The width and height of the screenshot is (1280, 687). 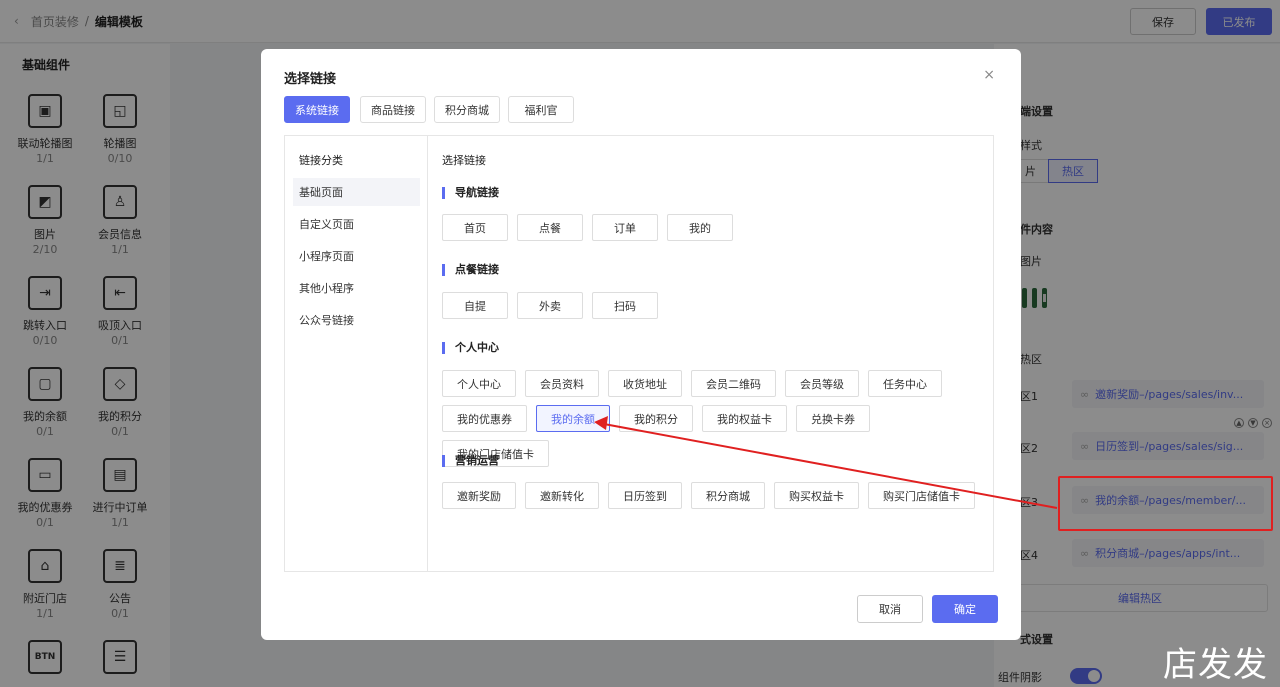 What do you see at coordinates (550, 227) in the screenshot?
I see `link-option-button: 点餐` at bounding box center [550, 227].